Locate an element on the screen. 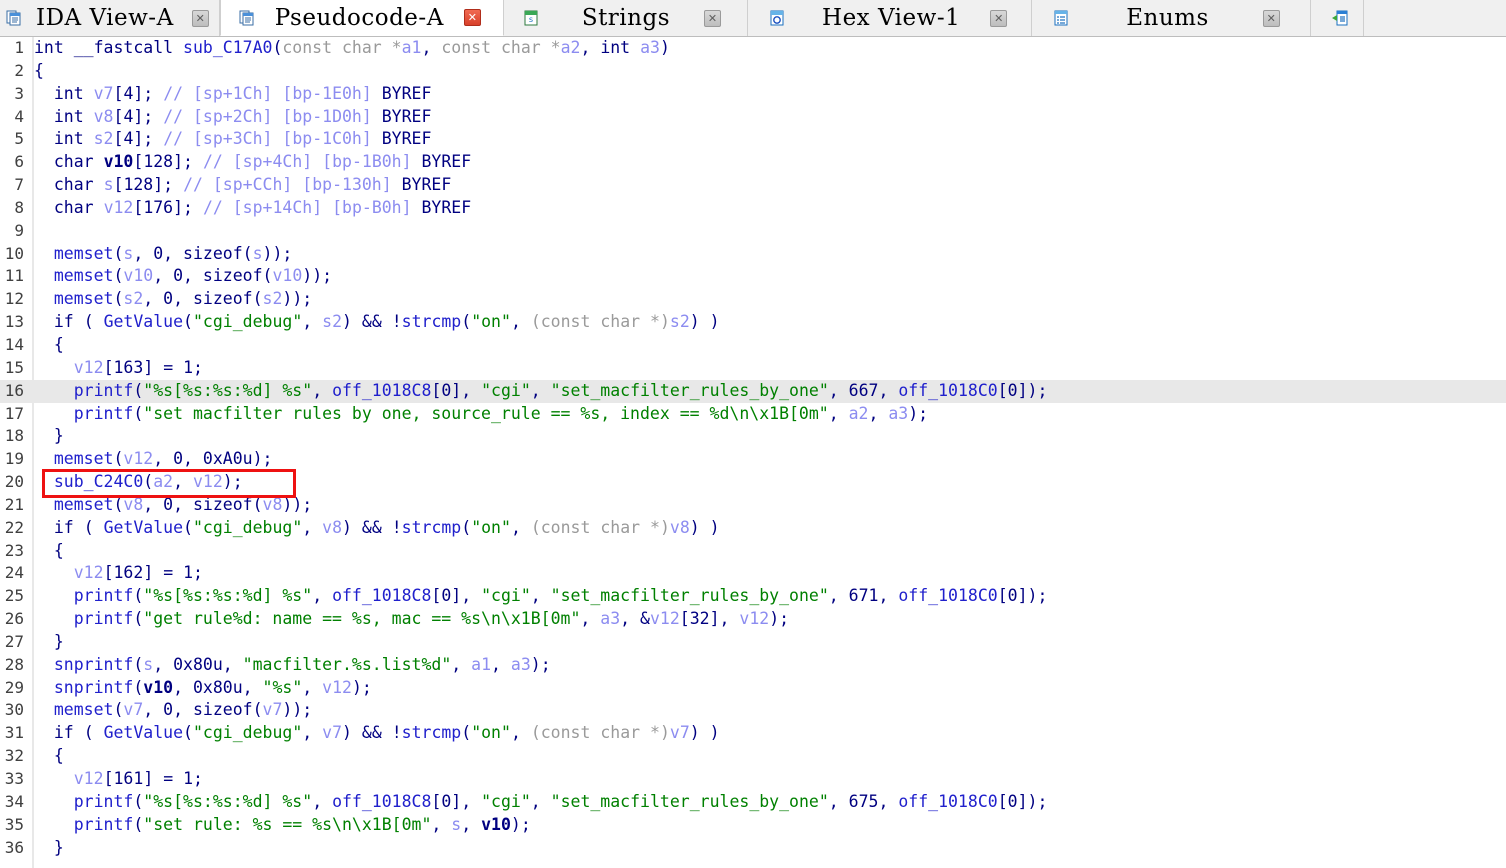 The image size is (1506, 868). enums-icon is located at coordinates (1061, 18).